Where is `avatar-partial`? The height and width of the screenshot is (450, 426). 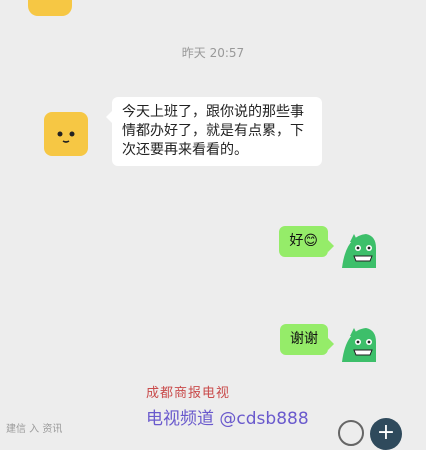
avatar-partial is located at coordinates (50, 8).